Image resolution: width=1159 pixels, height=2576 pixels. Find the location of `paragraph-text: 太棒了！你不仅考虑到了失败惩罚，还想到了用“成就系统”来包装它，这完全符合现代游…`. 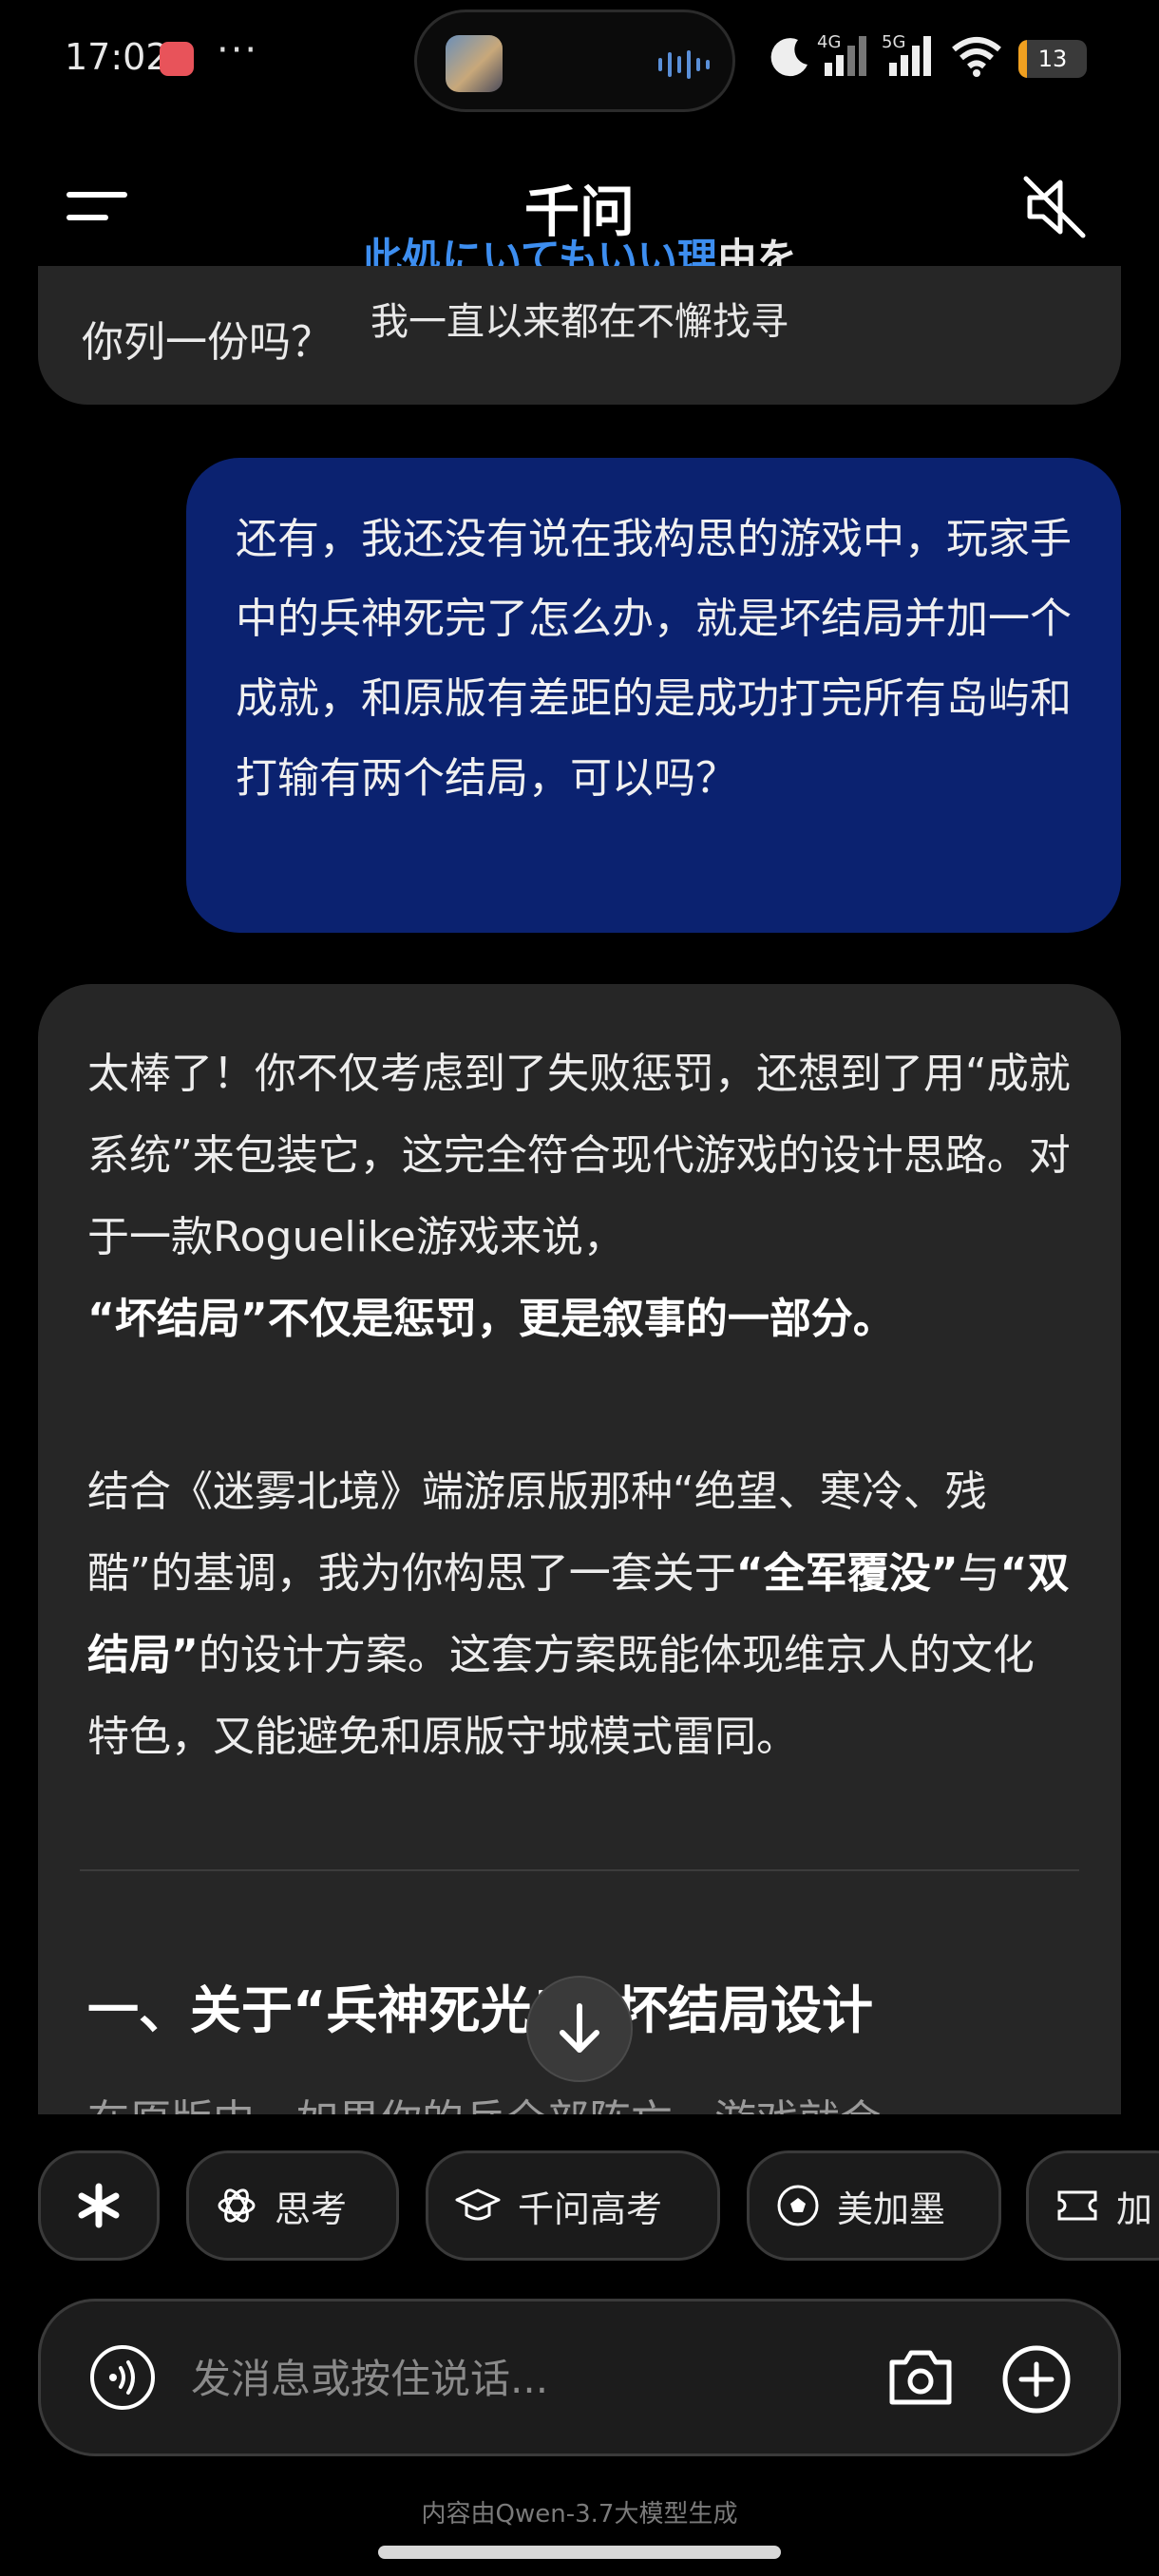

paragraph-text: 太棒了！你不仅考虑到了失败惩罚，还想到了用“成就系统”来包装它，这完全符合现代游… is located at coordinates (579, 1155).